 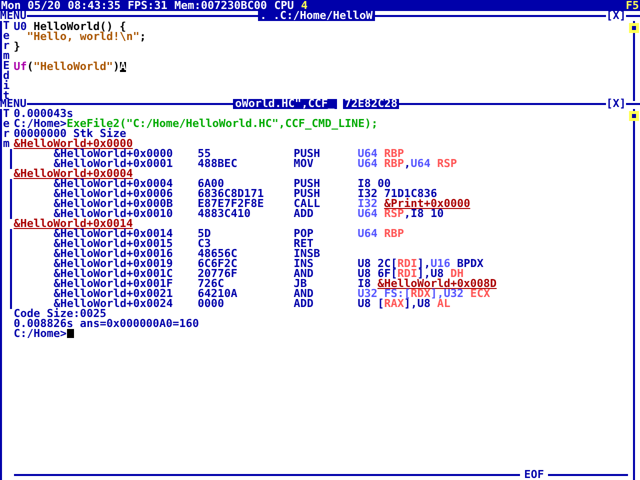 What do you see at coordinates (231, 194) in the screenshot?
I see `bytes-text: 6836C8D171` at bounding box center [231, 194].